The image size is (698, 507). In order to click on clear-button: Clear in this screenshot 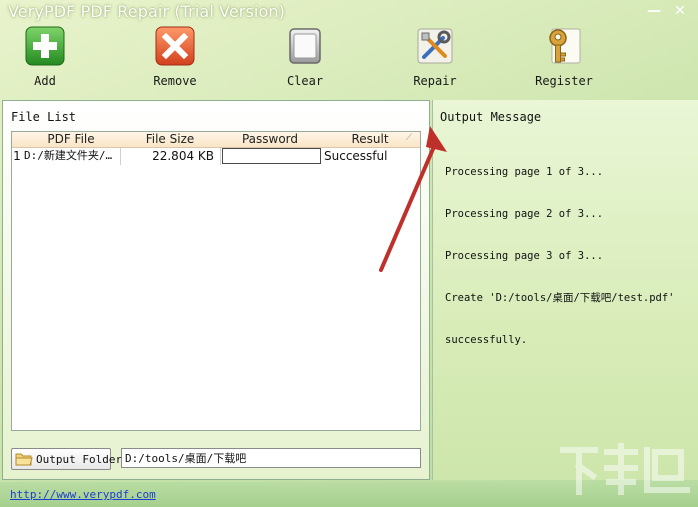, I will do `click(305, 56)`.